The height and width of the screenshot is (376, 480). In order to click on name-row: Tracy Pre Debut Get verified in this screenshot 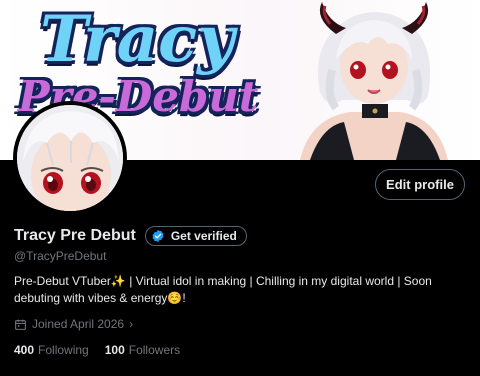, I will do `click(130, 236)`.